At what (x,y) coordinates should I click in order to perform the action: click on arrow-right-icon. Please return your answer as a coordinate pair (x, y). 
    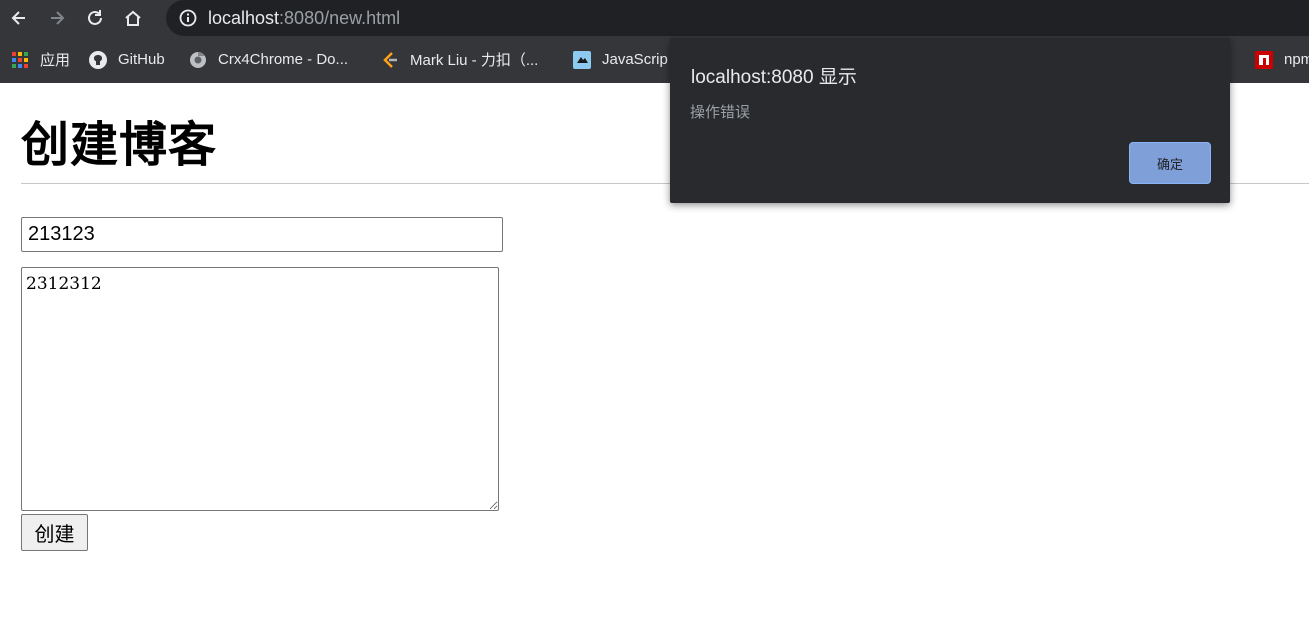
    Looking at the image, I should click on (58, 18).